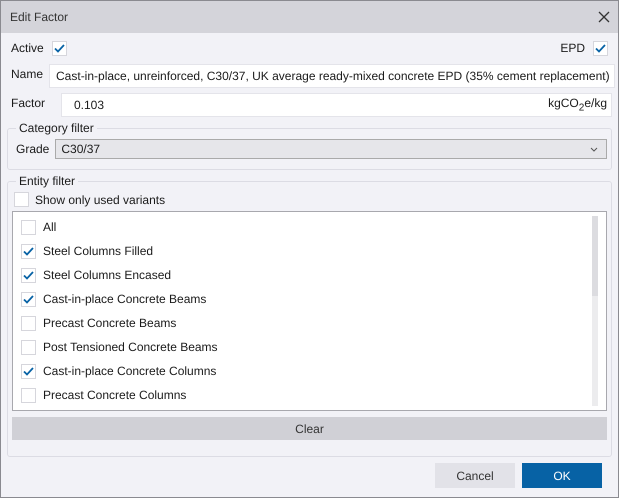 The image size is (619, 498). I want to click on active-checkbox, so click(59, 48).